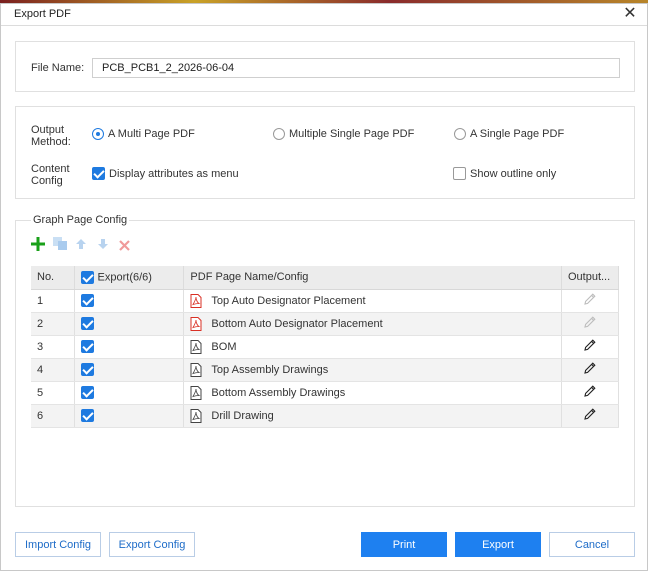  What do you see at coordinates (404, 544) in the screenshot?
I see `print-button: Print` at bounding box center [404, 544].